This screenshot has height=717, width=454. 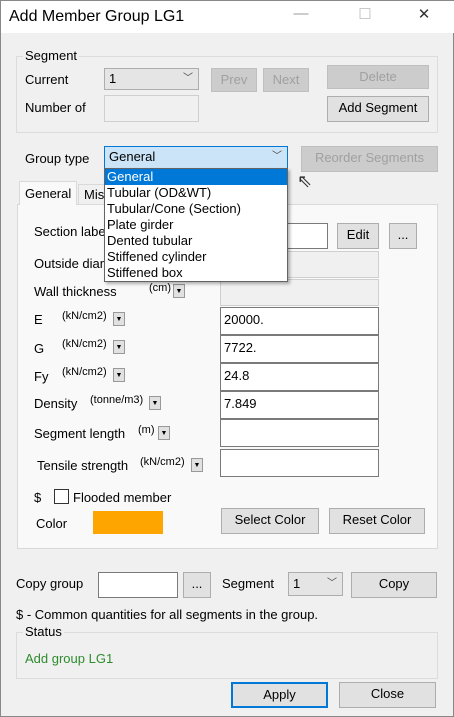 I want to click on wall-thickness-field, so click(x=299, y=292).